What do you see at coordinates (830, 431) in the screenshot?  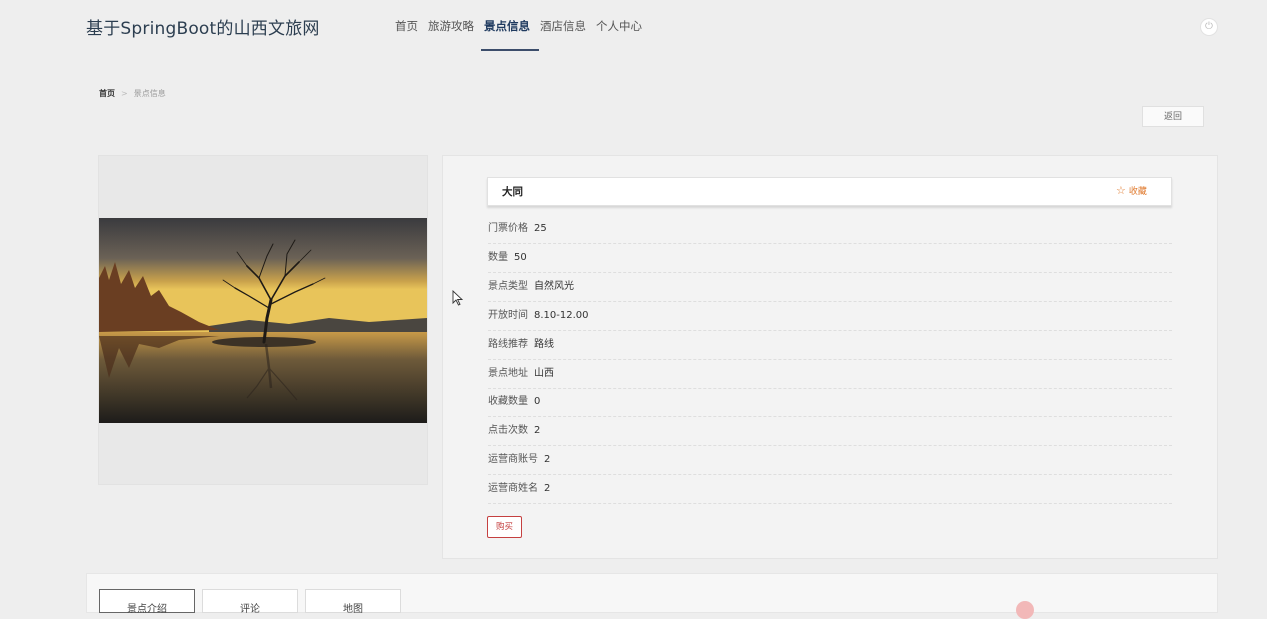 I see `field-row-click-count: 点击次数 2` at bounding box center [830, 431].